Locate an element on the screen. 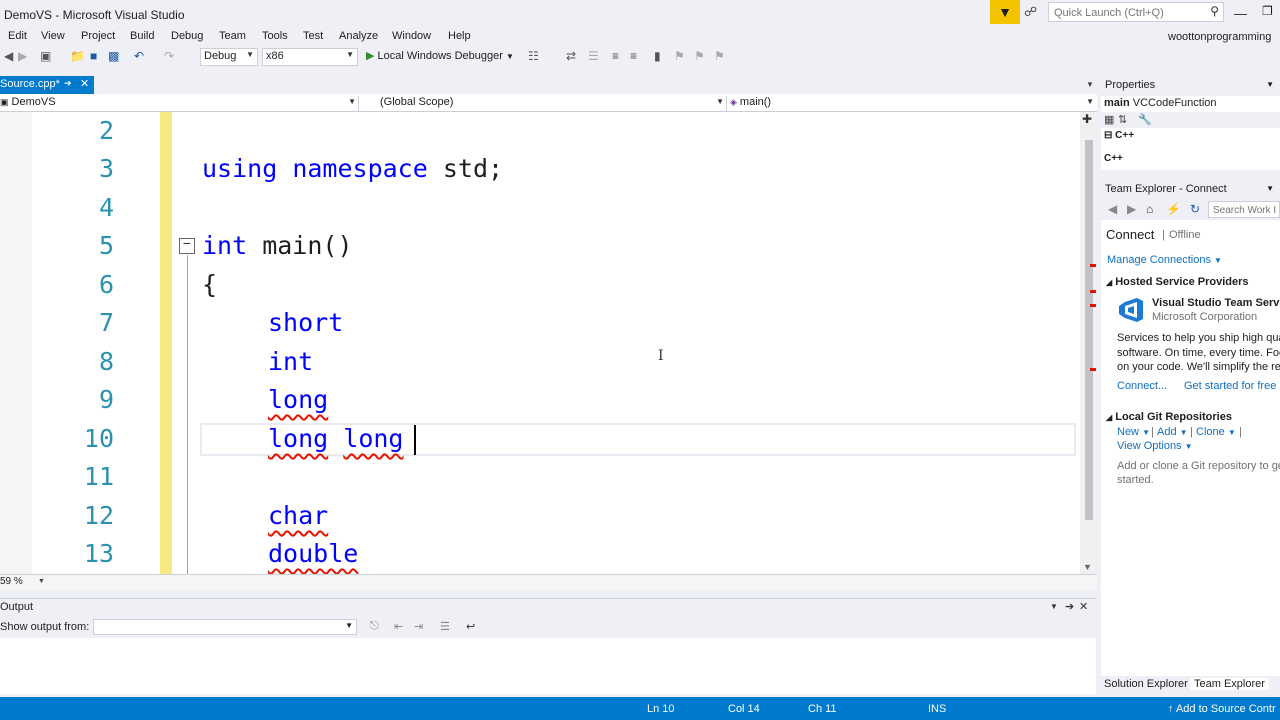  quick-launch: ⚲ is located at coordinates (1136, 12).